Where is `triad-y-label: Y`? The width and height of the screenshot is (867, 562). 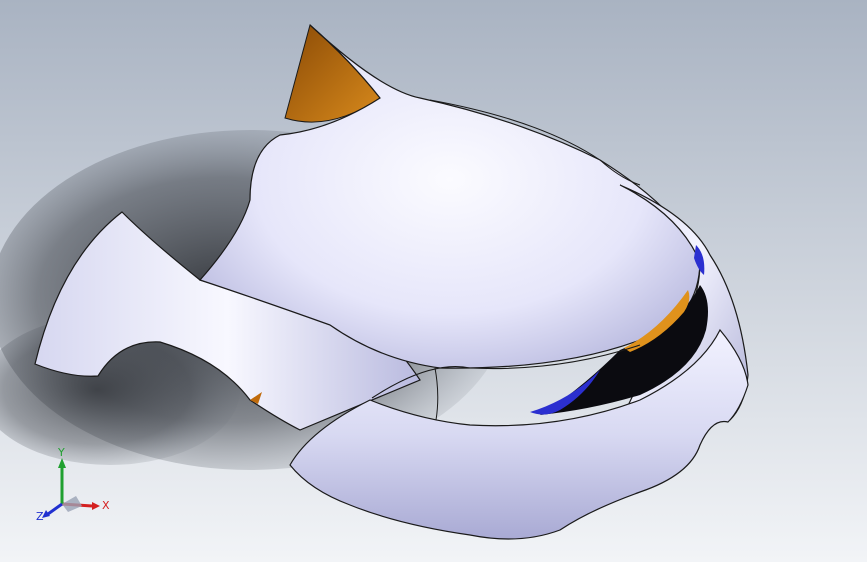 triad-y-label: Y is located at coordinates (61, 452).